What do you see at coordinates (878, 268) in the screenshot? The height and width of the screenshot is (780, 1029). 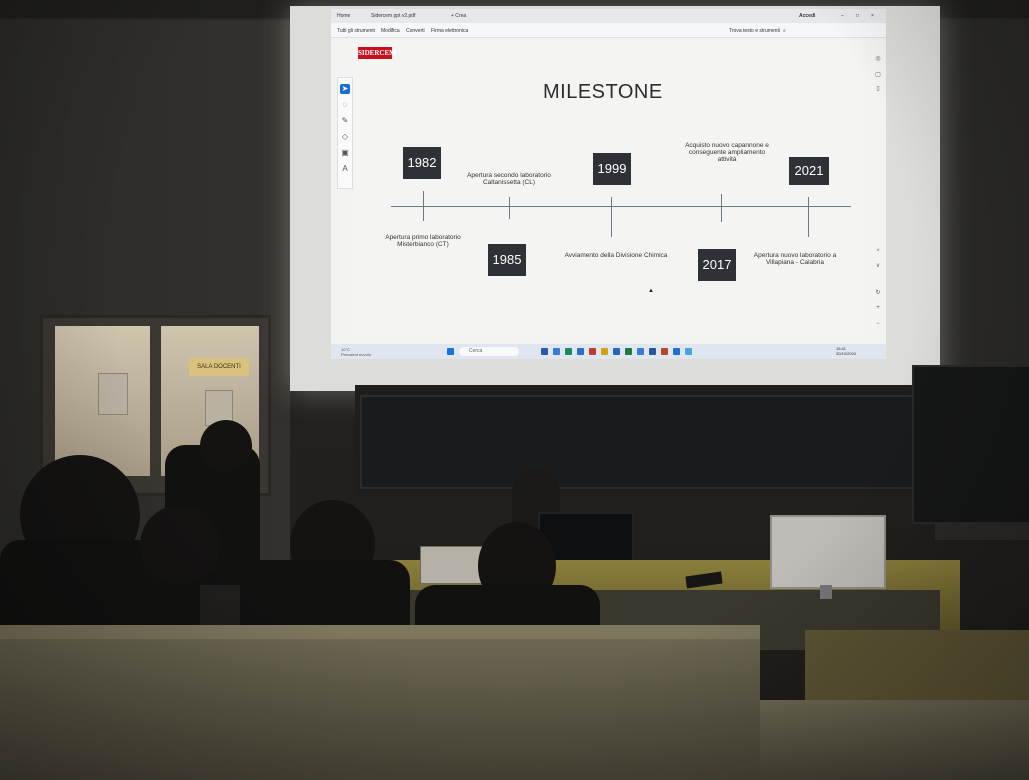 I see `page-down-icon: v` at bounding box center [878, 268].